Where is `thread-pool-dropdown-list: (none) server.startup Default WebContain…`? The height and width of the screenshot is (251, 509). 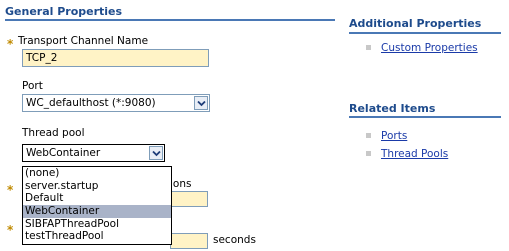
thread-pool-dropdown-list: (none) server.startup Default WebContain… is located at coordinates (97, 205).